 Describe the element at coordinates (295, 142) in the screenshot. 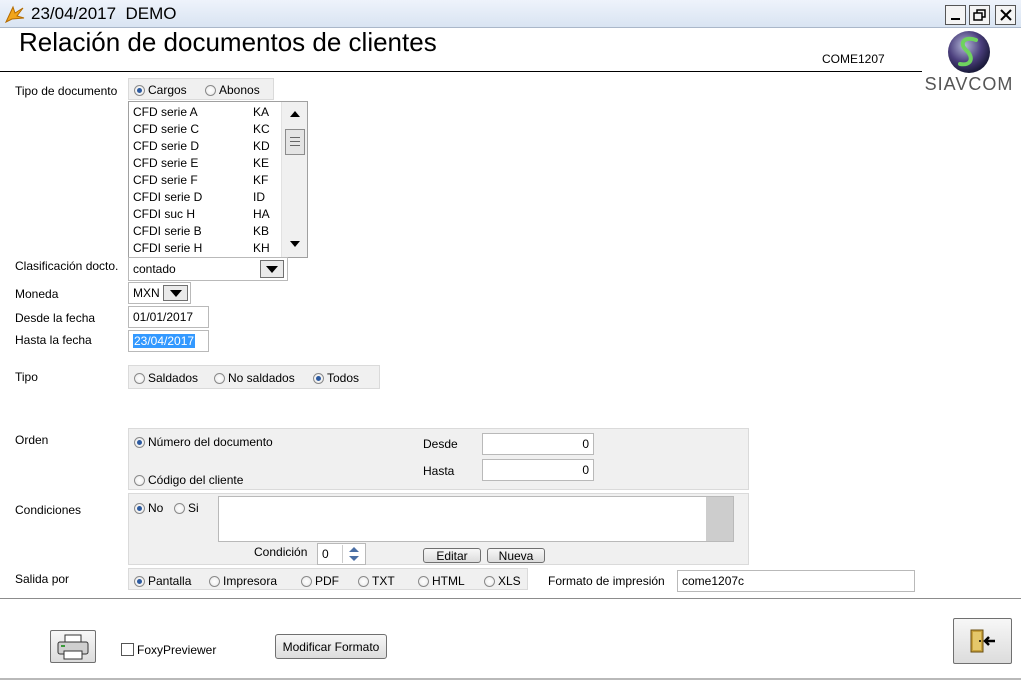

I see `scroll-thumb` at that location.